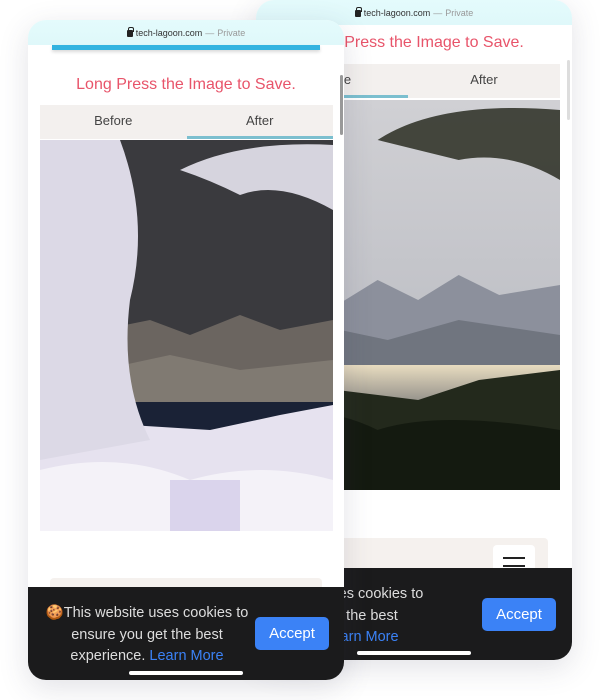 This screenshot has width=600, height=700. What do you see at coordinates (186, 47) in the screenshot?
I see `header-bar` at bounding box center [186, 47].